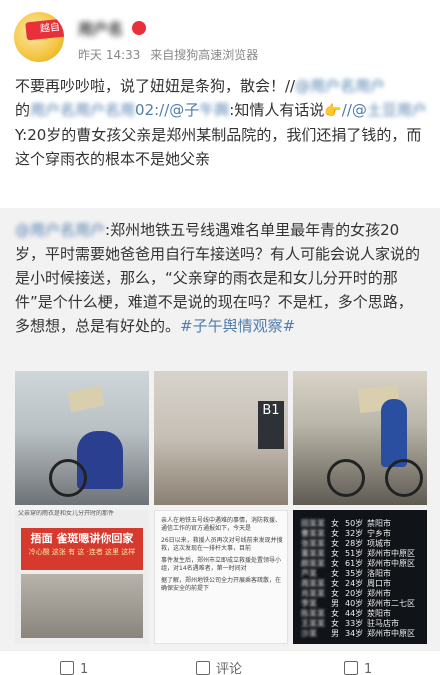 The image size is (440, 675). I want to click on comment-button: 评论, so click(219, 668).